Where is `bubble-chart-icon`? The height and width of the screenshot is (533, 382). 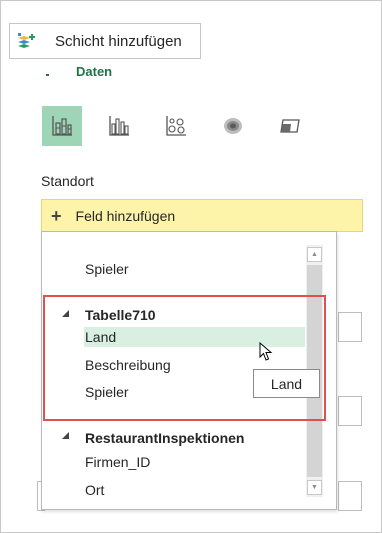 bubble-chart-icon is located at coordinates (176, 126).